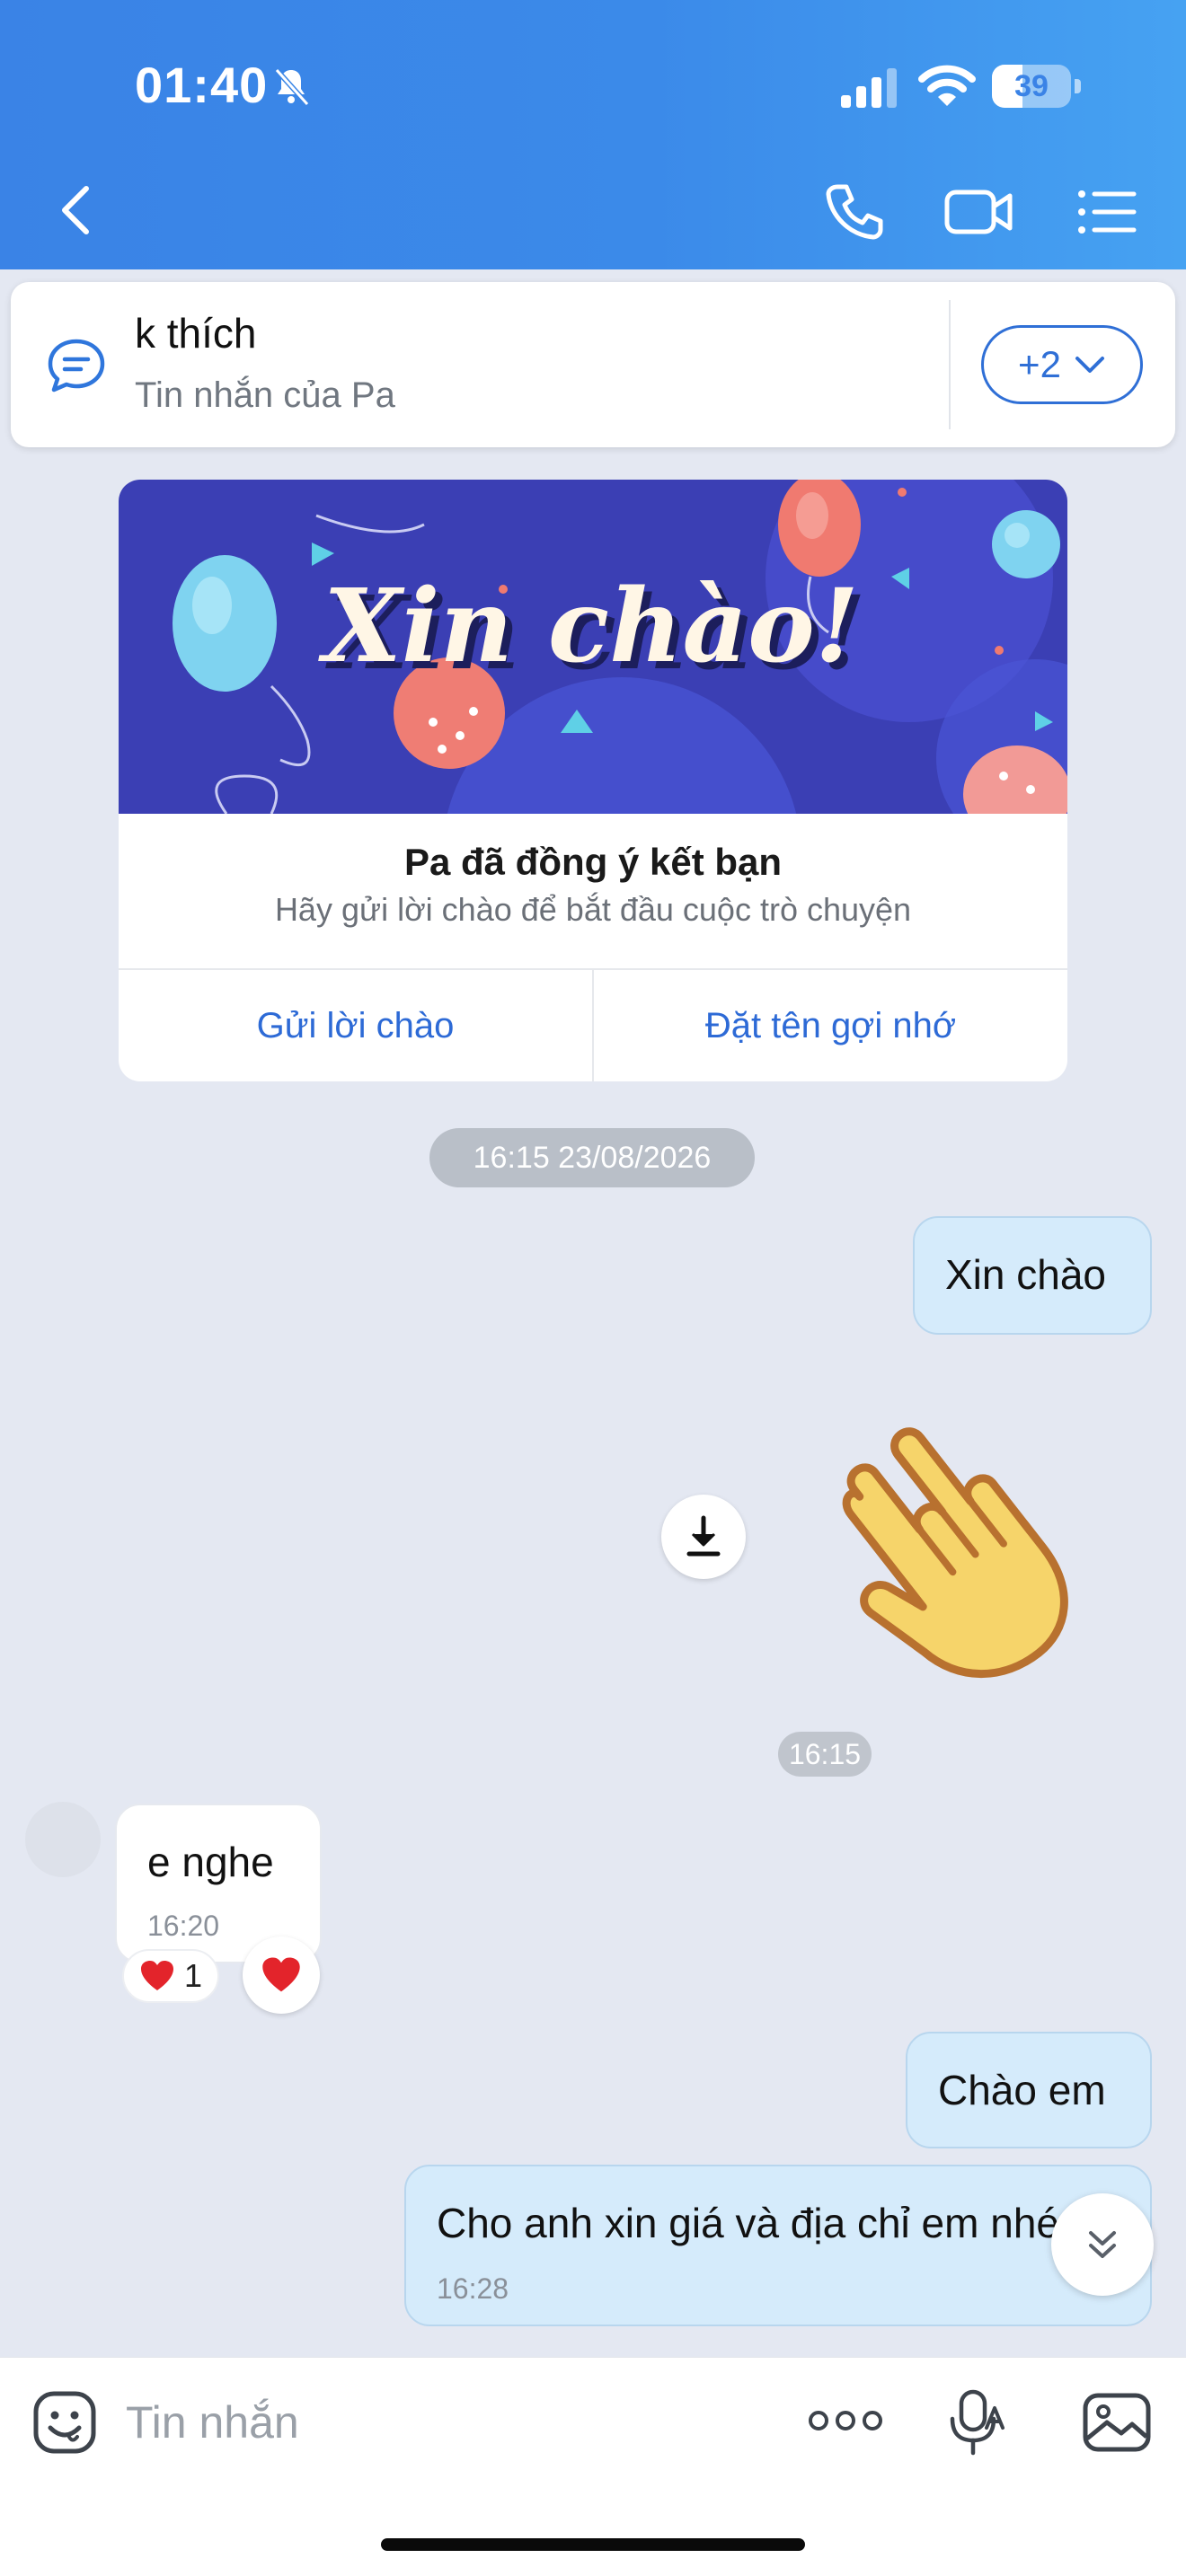  I want to click on message-text: Cho anh xin giá và địa chỉ em nhé, so click(748, 2223).